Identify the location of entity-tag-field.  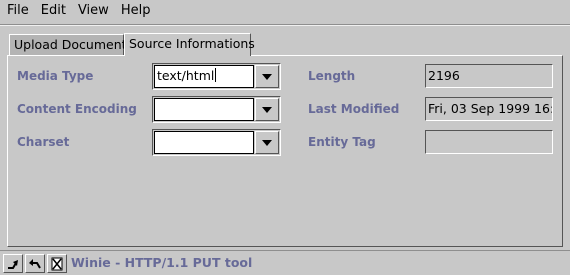
(489, 142).